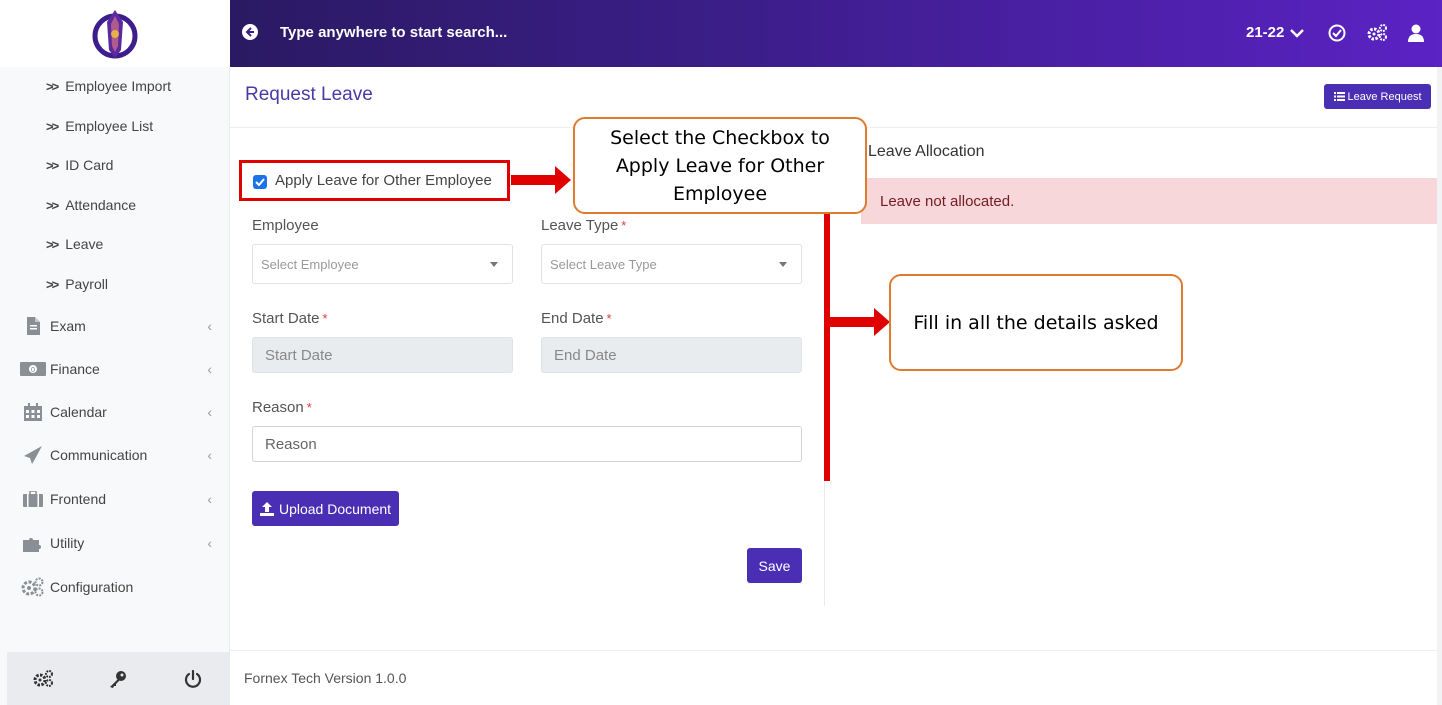 Image resolution: width=1442 pixels, height=705 pixels. Describe the element at coordinates (33, 455) in the screenshot. I see `paper-plane-icon` at that location.